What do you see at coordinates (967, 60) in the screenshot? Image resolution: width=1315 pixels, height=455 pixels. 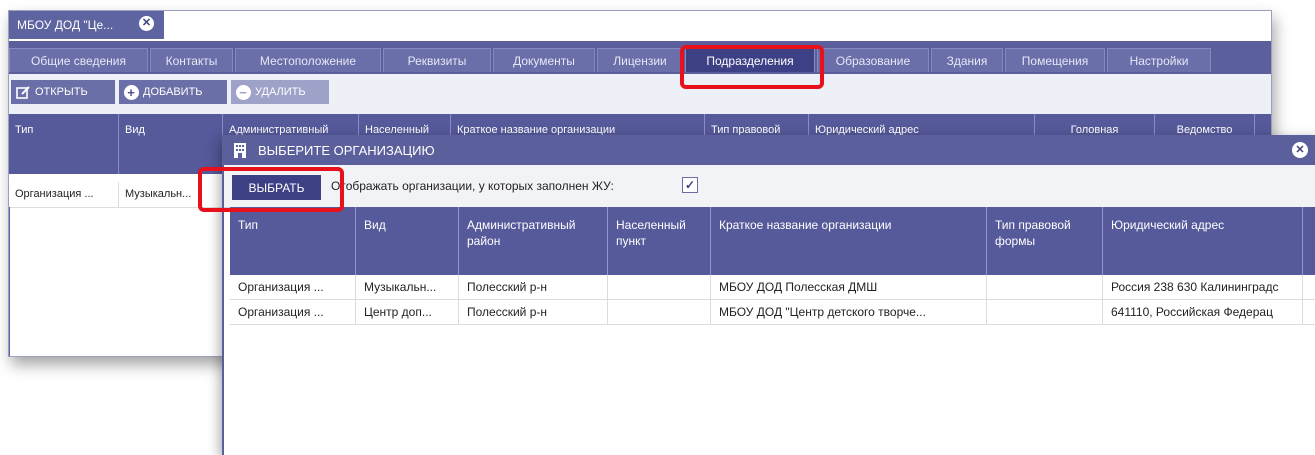 I see `tab-buildings: Здания` at bounding box center [967, 60].